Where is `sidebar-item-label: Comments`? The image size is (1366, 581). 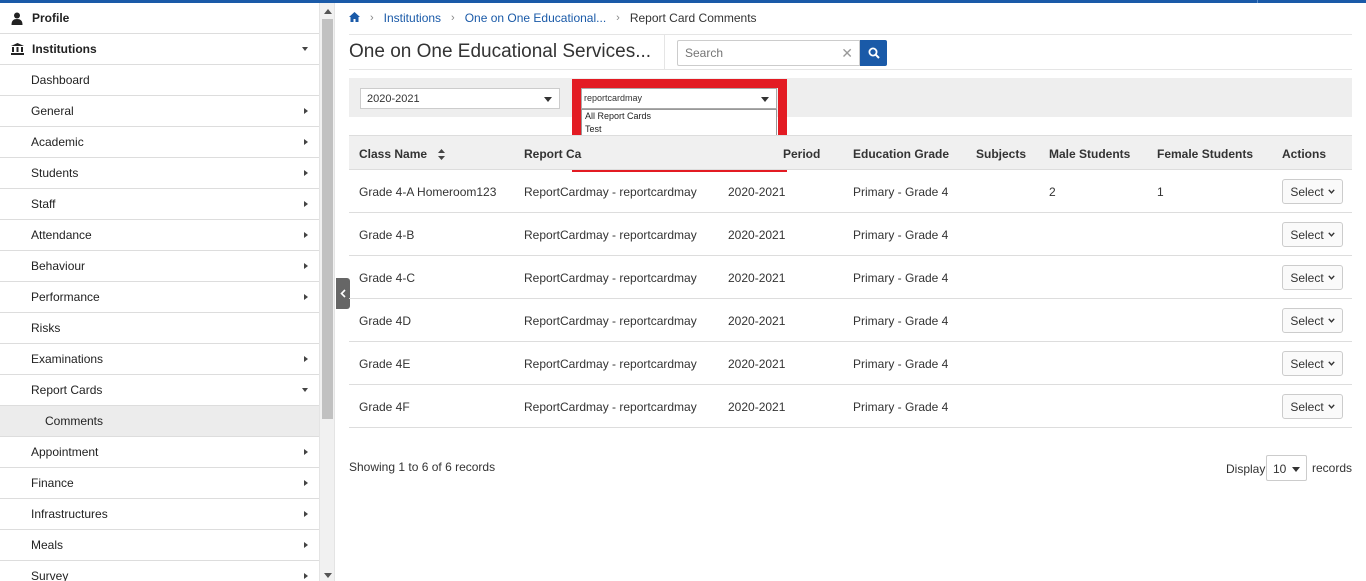 sidebar-item-label: Comments is located at coordinates (74, 421).